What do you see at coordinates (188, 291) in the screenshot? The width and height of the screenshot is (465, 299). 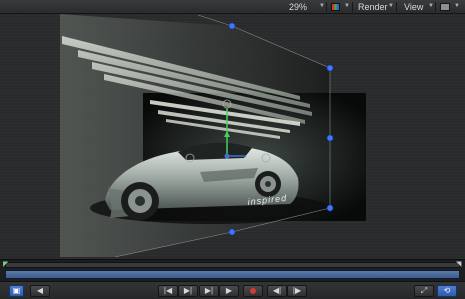 I see `play-reverse-button: ▶|` at bounding box center [188, 291].